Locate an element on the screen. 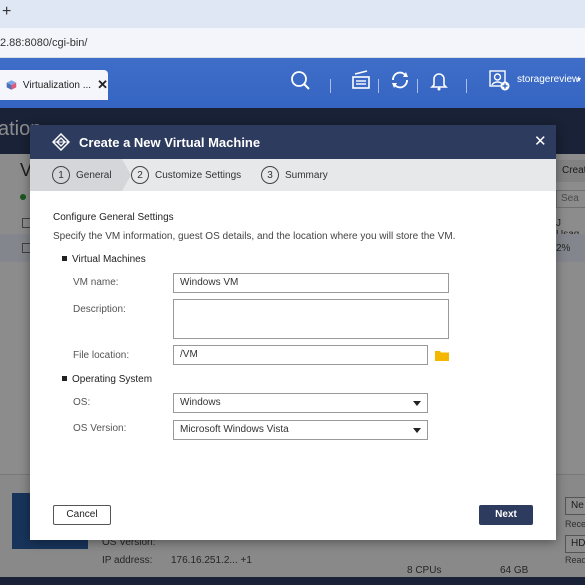 Image resolution: width=585 pixels, height=585 pixels. os-select: Windows is located at coordinates (300, 403).